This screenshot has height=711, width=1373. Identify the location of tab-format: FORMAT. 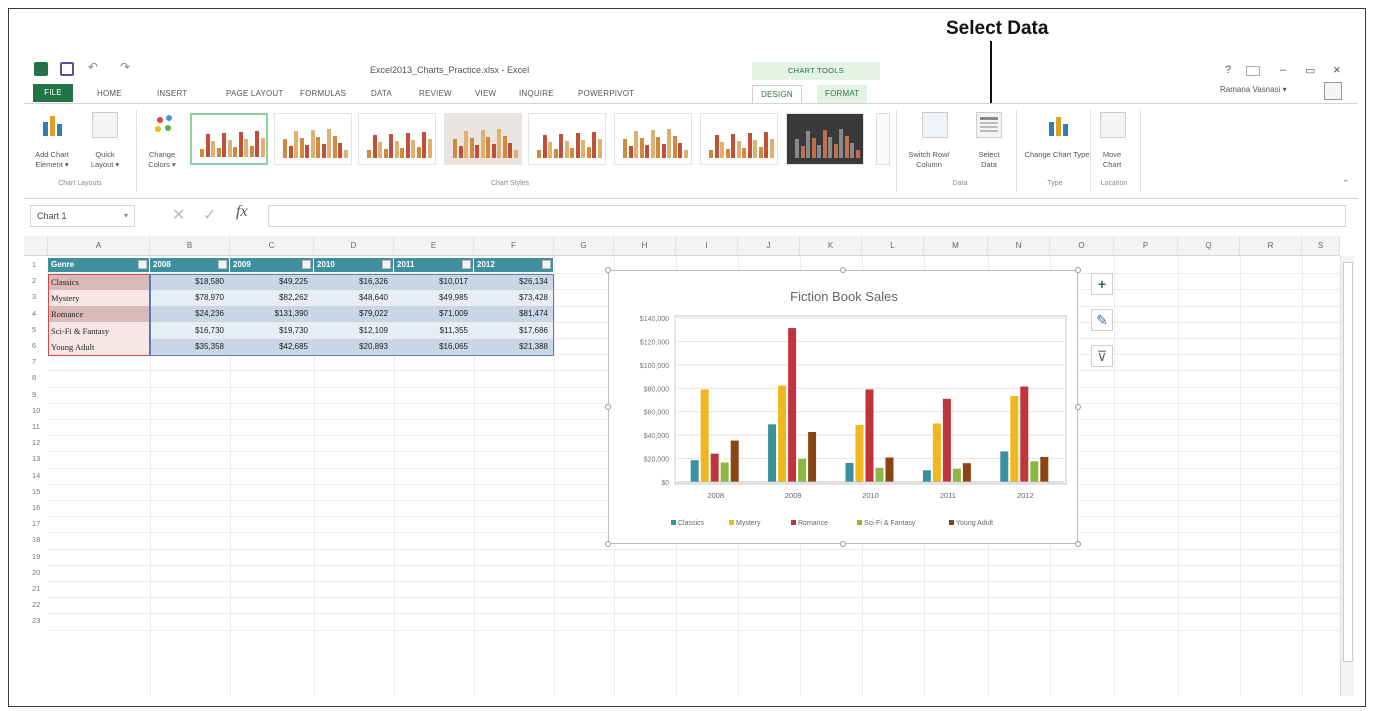
(842, 94).